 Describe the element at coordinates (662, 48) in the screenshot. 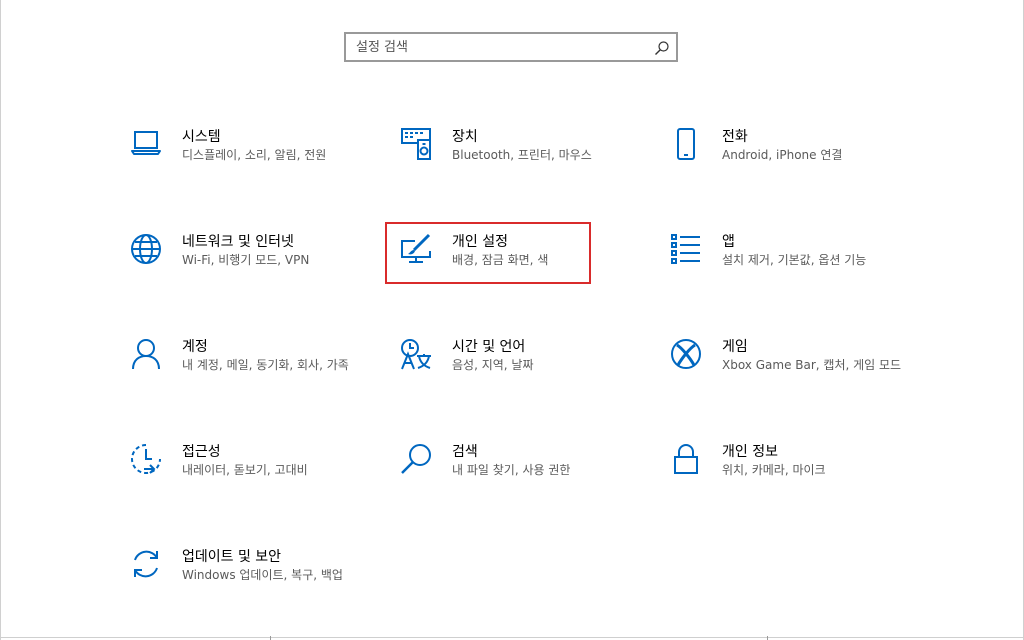

I see `search-icon` at that location.